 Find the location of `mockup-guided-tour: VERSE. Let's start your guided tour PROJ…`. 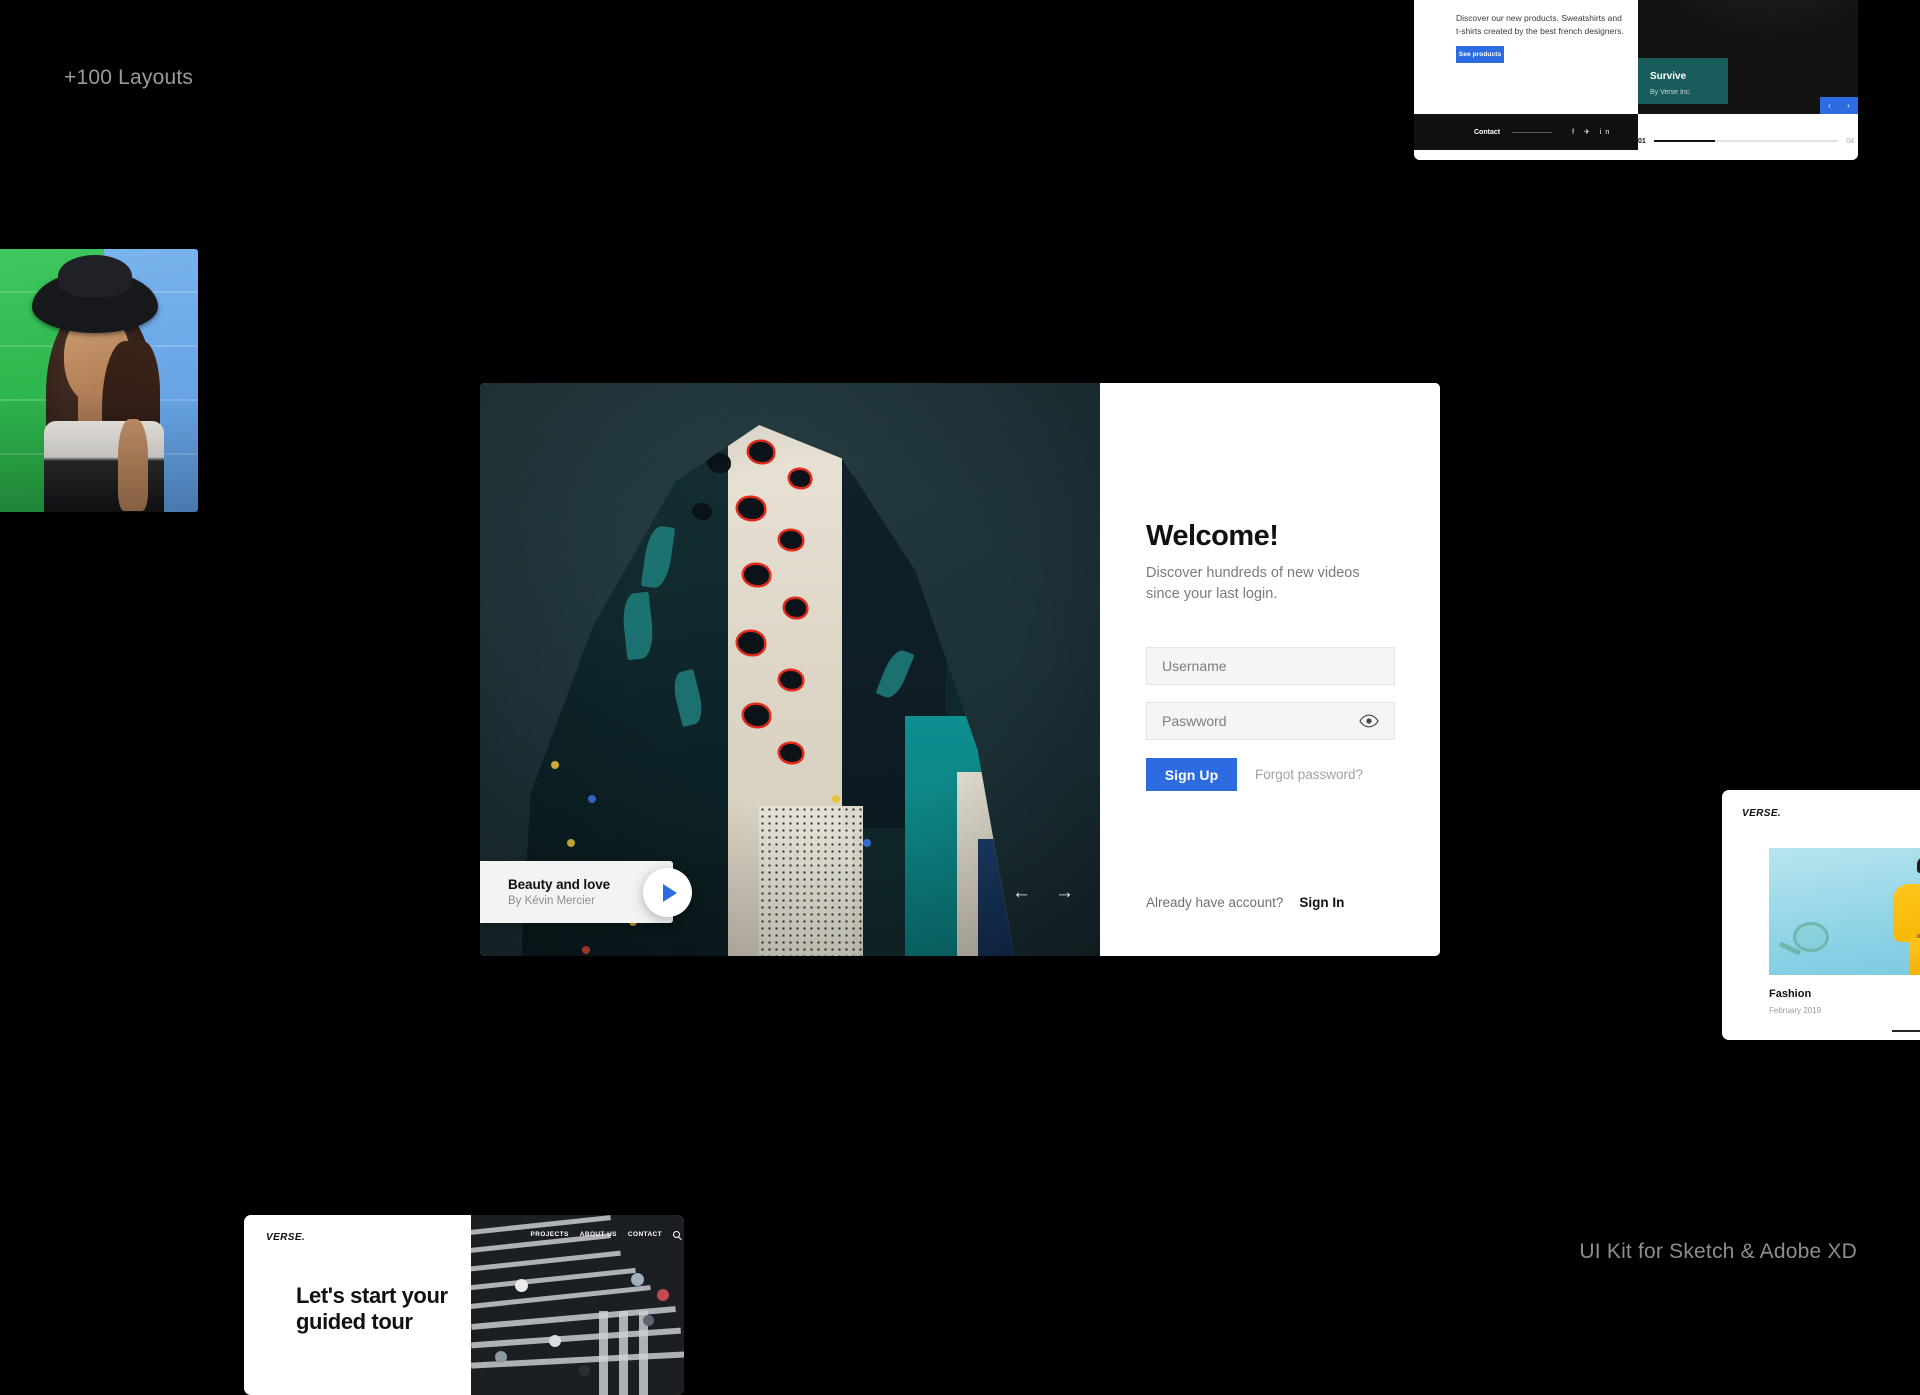

mockup-guided-tour: VERSE. Let's start your guided tour PROJ… is located at coordinates (464, 1305).